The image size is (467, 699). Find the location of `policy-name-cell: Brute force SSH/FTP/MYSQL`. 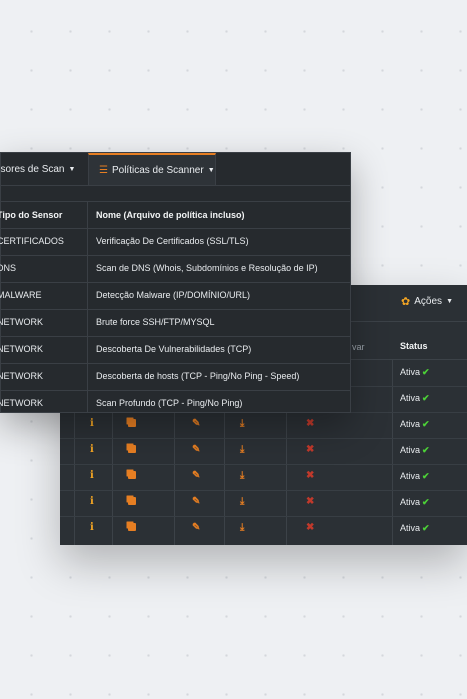

policy-name-cell: Brute force SSH/FTP/MYSQL is located at coordinates (155, 322).